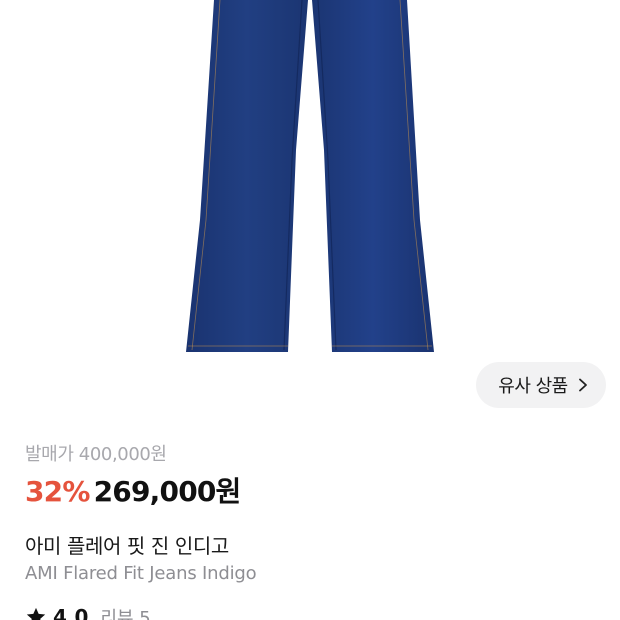 This screenshot has width=620, height=620. What do you see at coordinates (533, 386) in the screenshot?
I see `similar-products-label: 유사 상품` at bounding box center [533, 386].